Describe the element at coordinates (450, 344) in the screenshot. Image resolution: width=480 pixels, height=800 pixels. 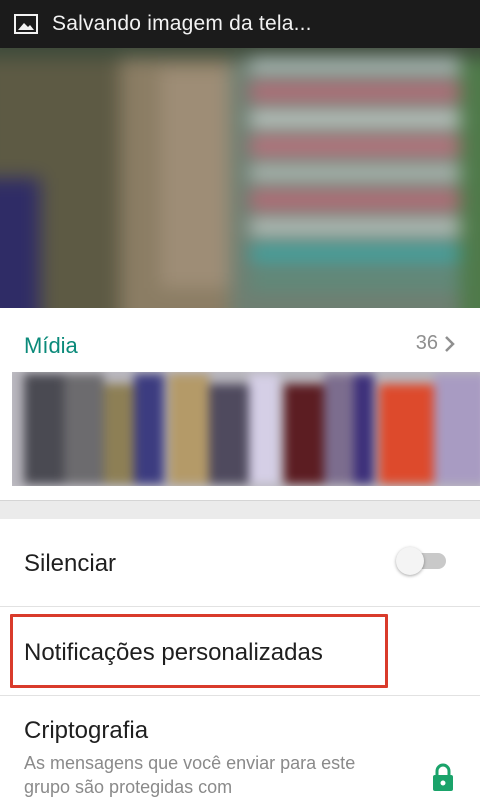
I see `chevron-right-icon` at that location.